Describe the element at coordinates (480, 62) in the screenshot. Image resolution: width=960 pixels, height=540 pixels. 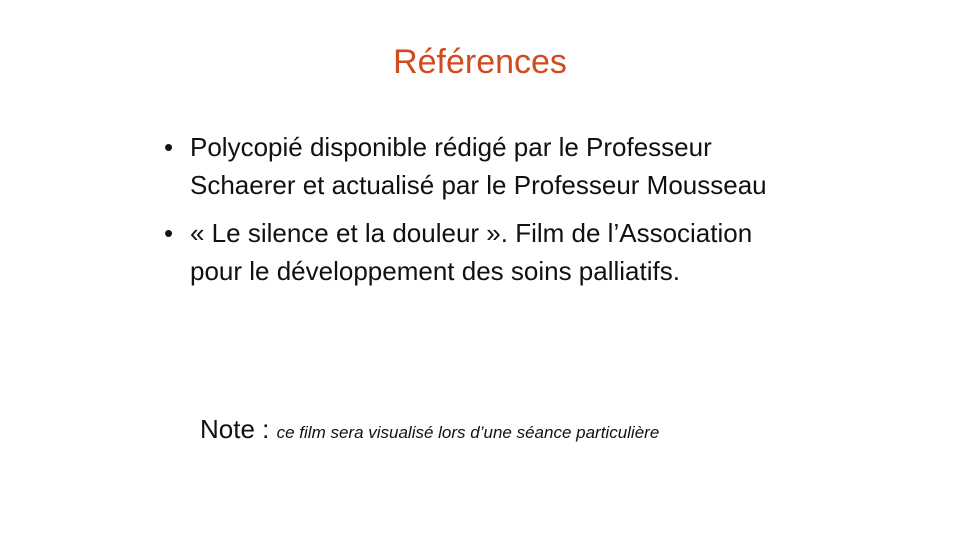
I see `slide-title: Références` at that location.